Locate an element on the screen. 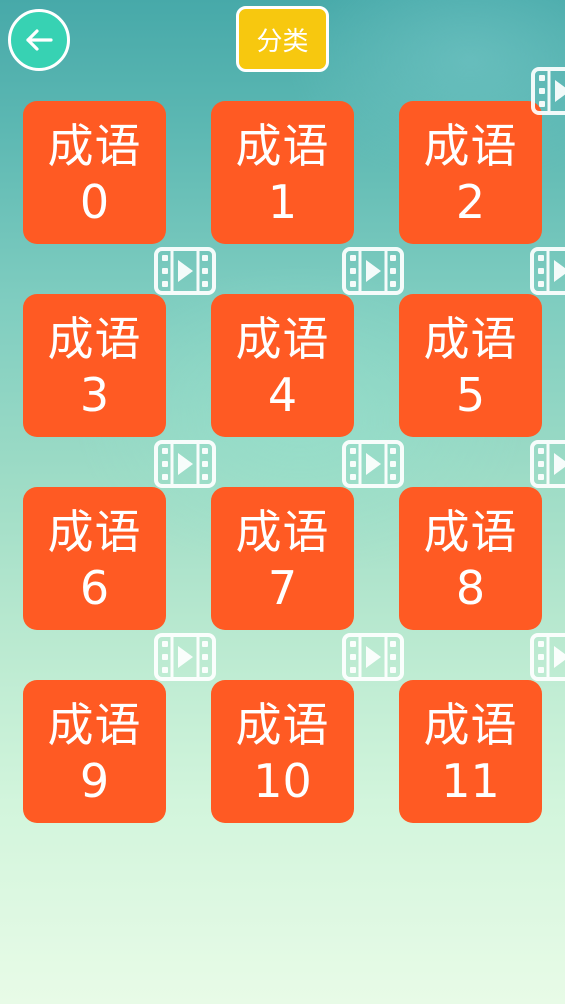 The height and width of the screenshot is (1004, 565). level-number: 3 is located at coordinates (94, 394).